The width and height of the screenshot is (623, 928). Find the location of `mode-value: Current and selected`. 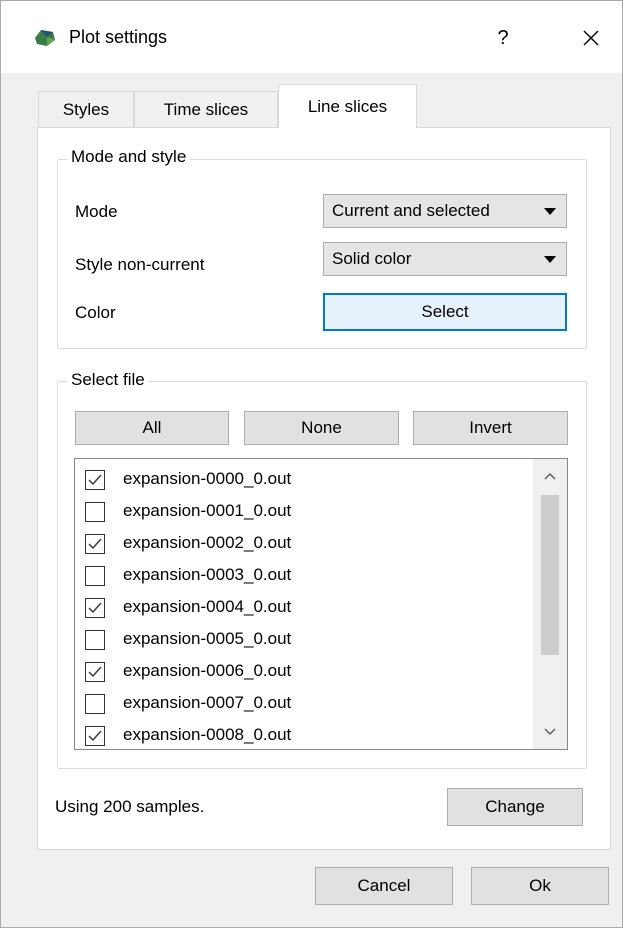

mode-value: Current and selected is located at coordinates (411, 210).